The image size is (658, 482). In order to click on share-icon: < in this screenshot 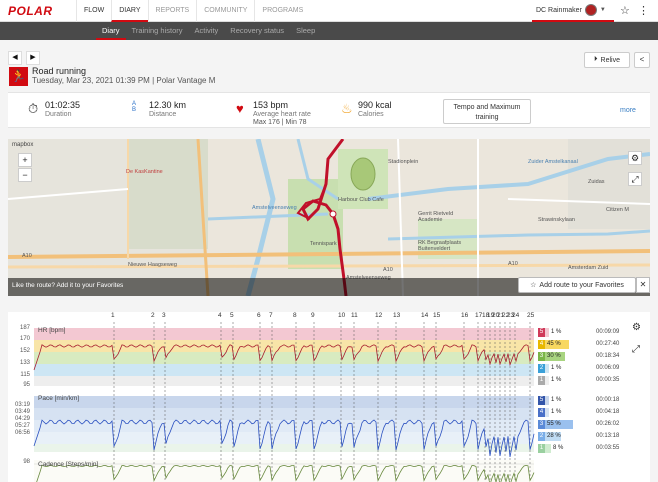, I will do `click(642, 59)`.